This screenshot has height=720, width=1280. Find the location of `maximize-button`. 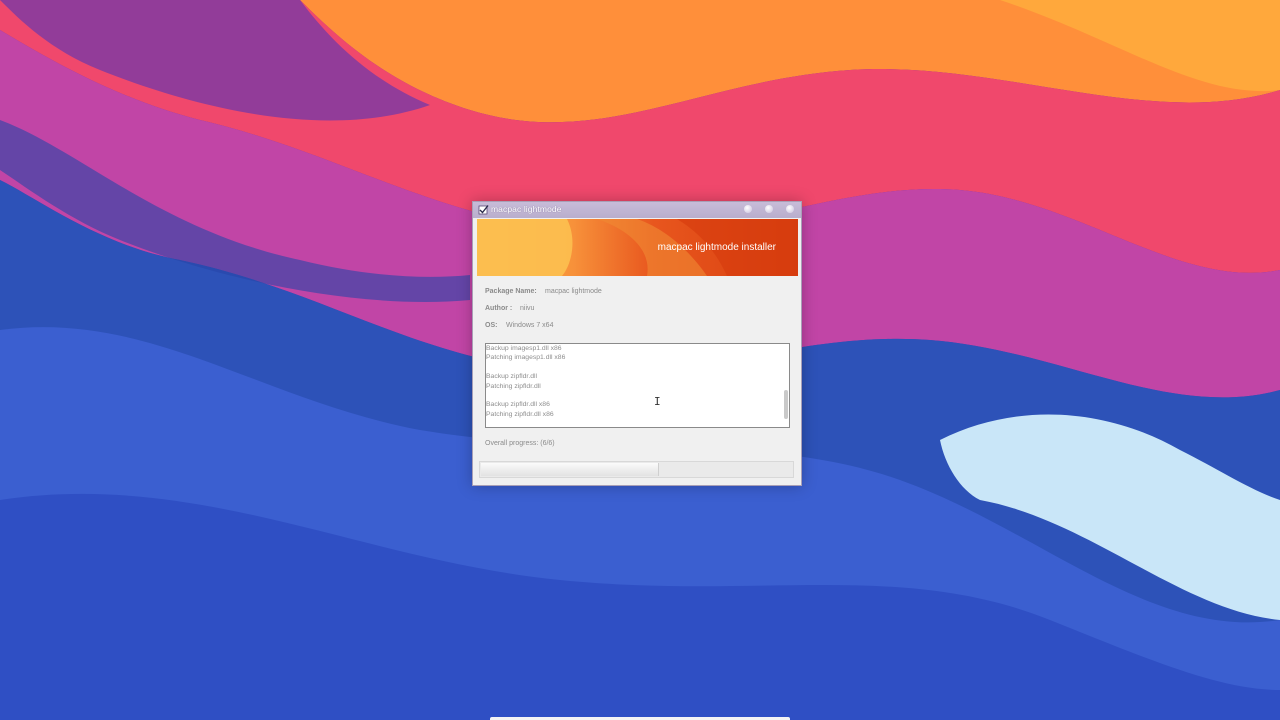

maximize-button is located at coordinates (769, 209).